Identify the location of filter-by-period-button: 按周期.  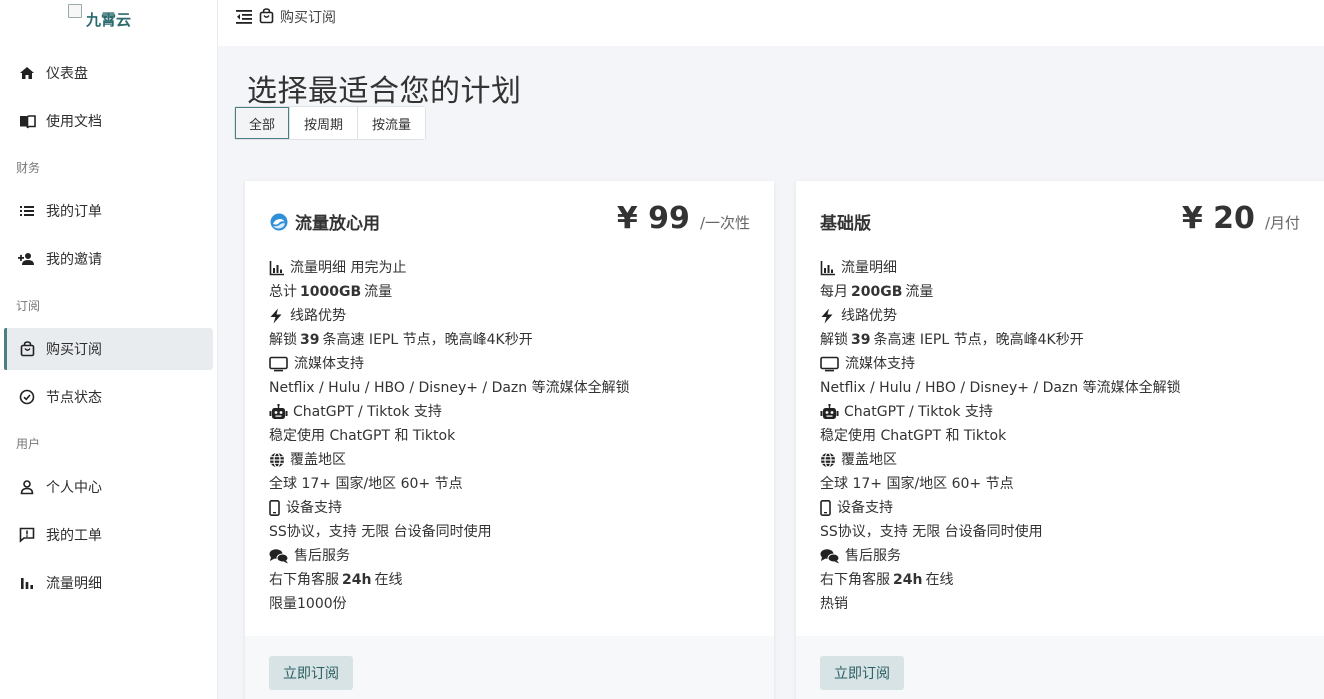
(324, 123).